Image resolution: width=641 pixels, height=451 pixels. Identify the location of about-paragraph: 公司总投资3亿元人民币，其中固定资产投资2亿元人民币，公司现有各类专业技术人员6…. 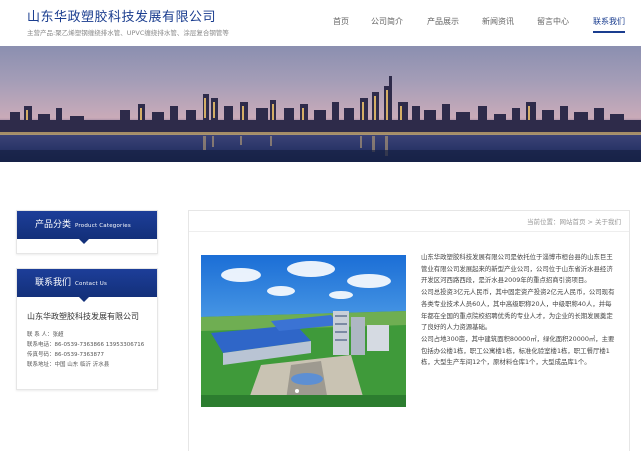
(518, 310).